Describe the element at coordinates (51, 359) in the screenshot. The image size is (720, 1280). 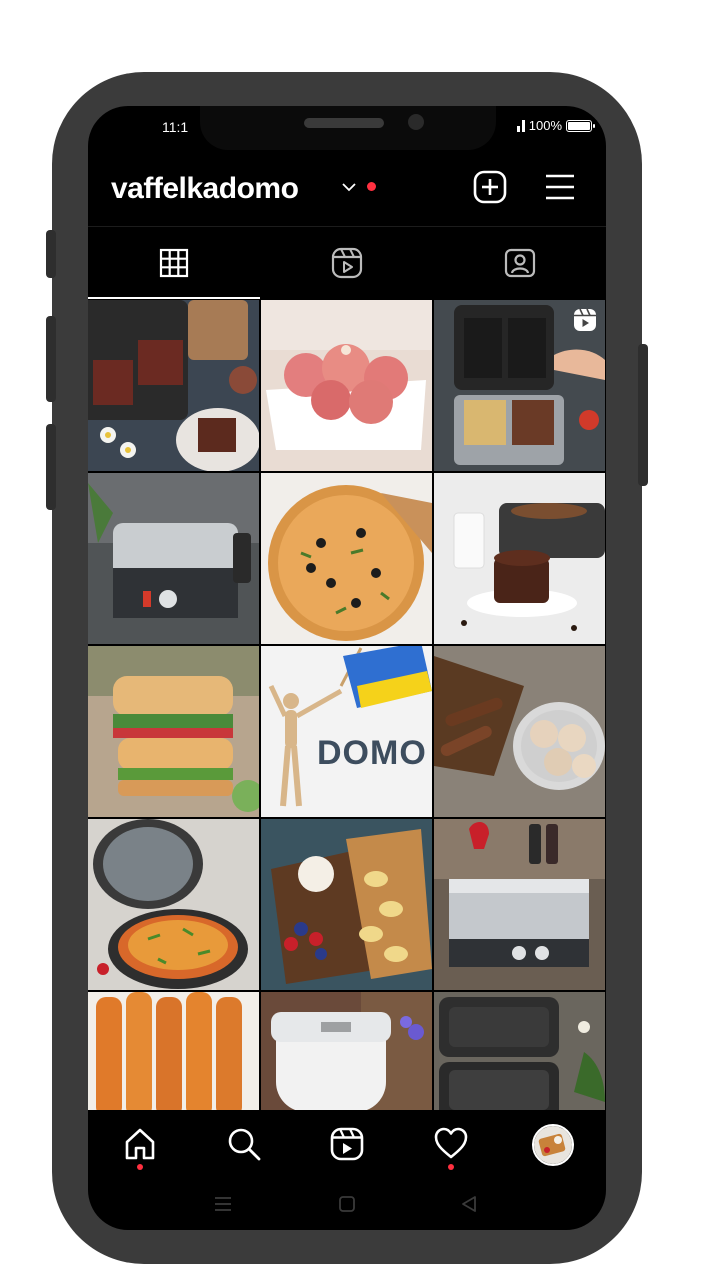
I see `phone-button-volume-up` at that location.